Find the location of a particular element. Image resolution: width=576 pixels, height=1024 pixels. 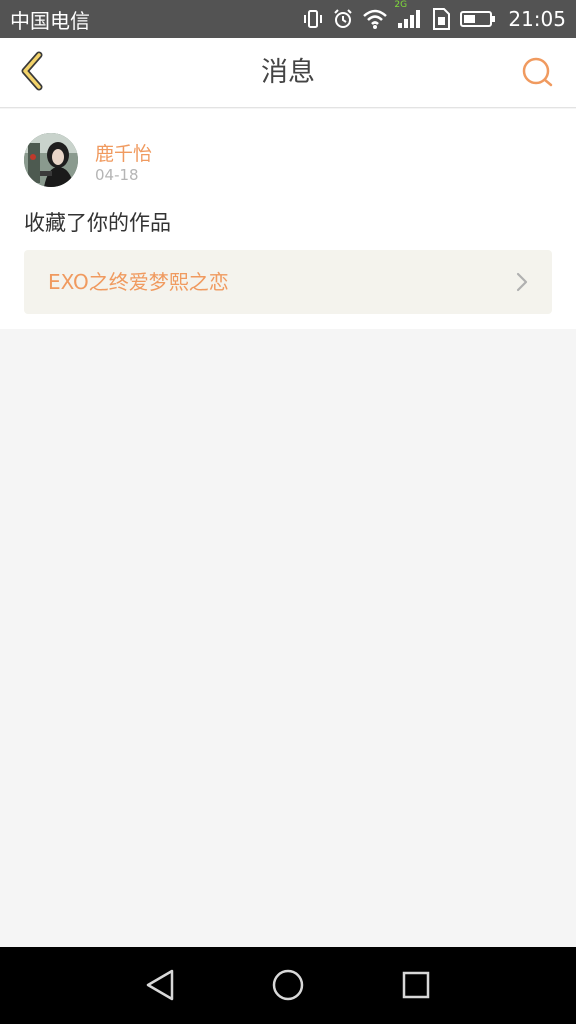

work-link: EXO之终爱梦熙之恋 is located at coordinates (288, 282).